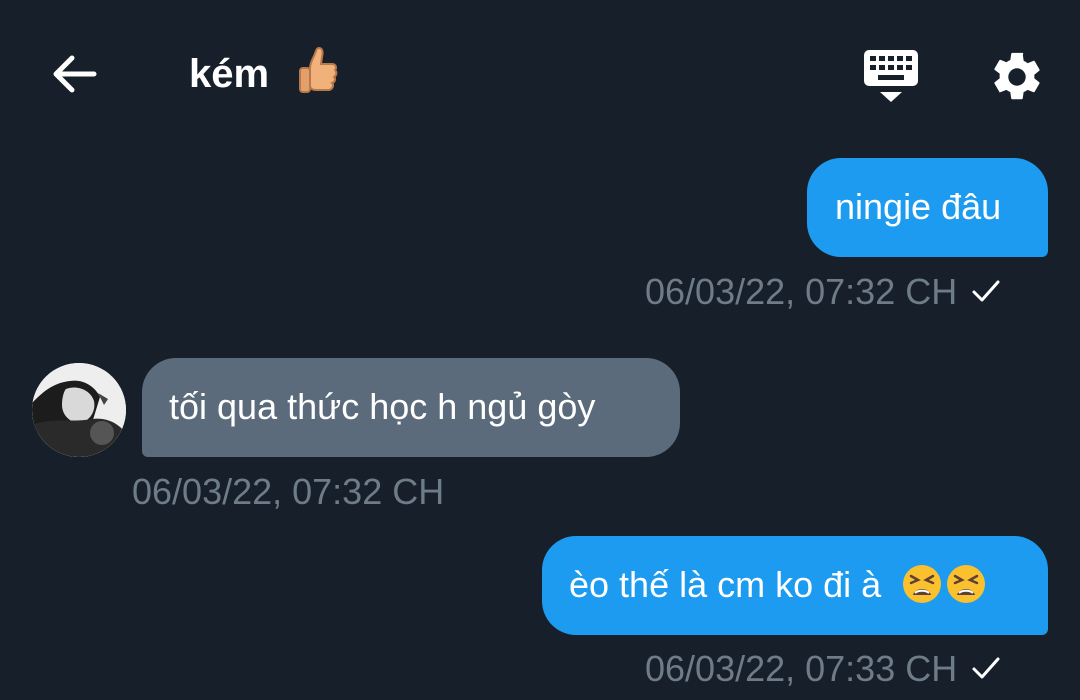  What do you see at coordinates (229, 74) in the screenshot?
I see `conversation-title: kém` at bounding box center [229, 74].